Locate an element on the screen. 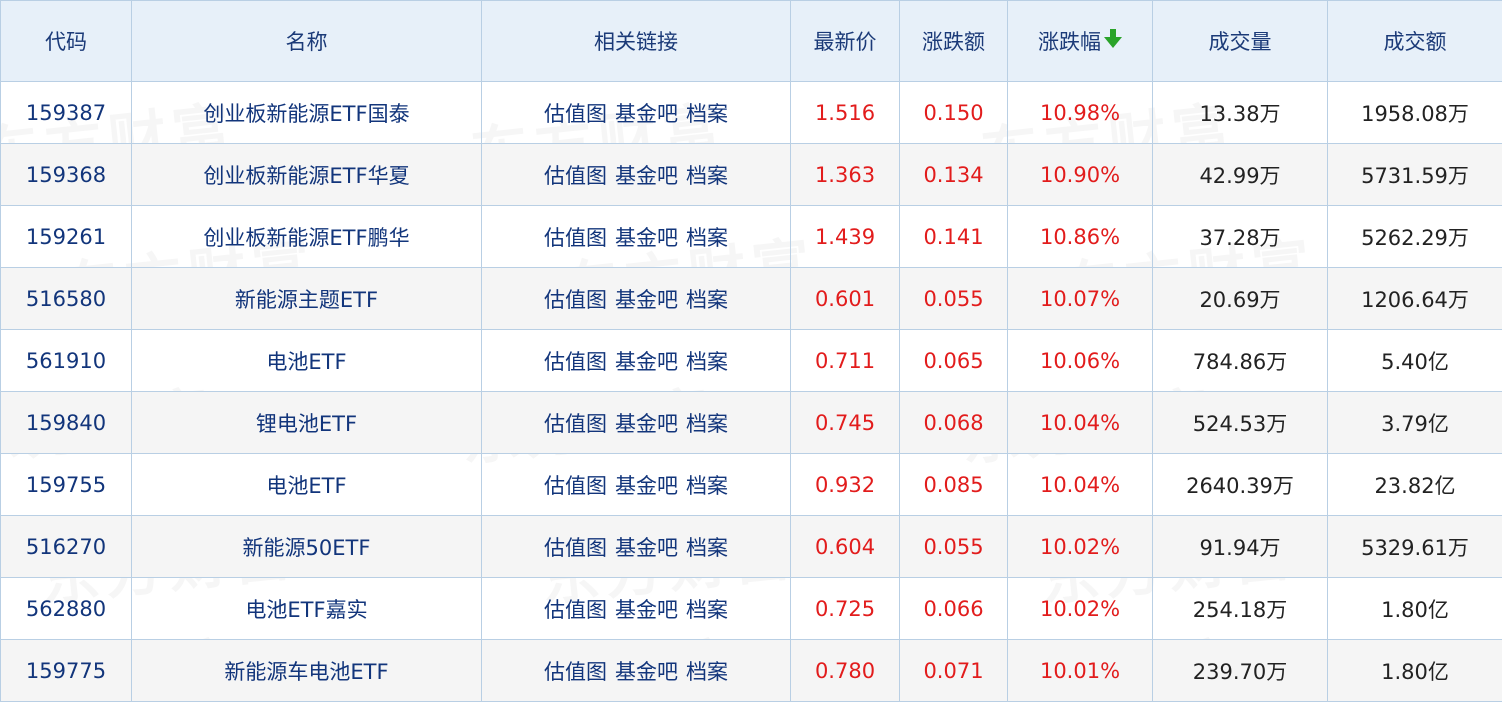 Image resolution: width=1502 pixels, height=702 pixels. cell-change: 0.055 is located at coordinates (953, 546).